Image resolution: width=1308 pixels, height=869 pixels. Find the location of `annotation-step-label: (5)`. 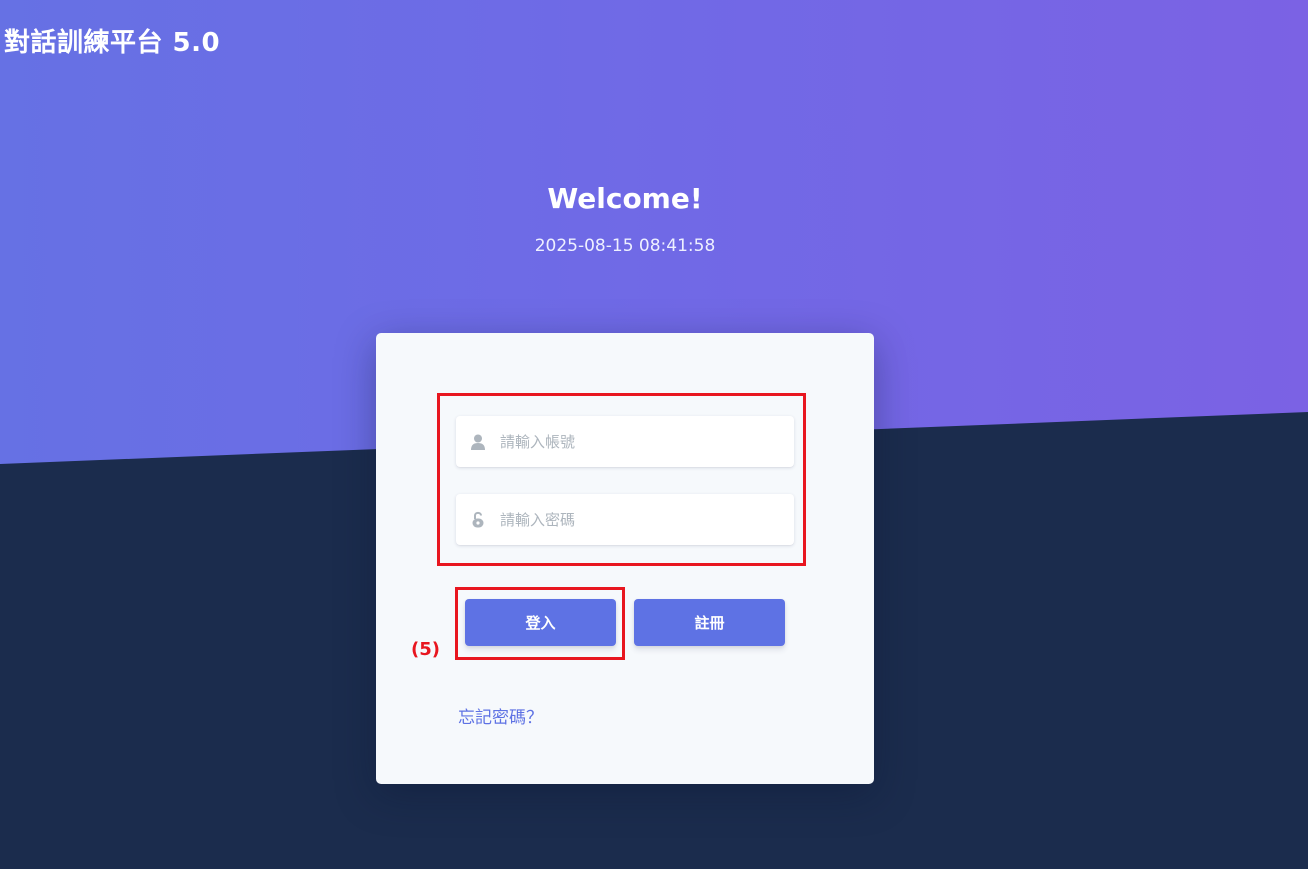

annotation-step-label: (5) is located at coordinates (425, 649).